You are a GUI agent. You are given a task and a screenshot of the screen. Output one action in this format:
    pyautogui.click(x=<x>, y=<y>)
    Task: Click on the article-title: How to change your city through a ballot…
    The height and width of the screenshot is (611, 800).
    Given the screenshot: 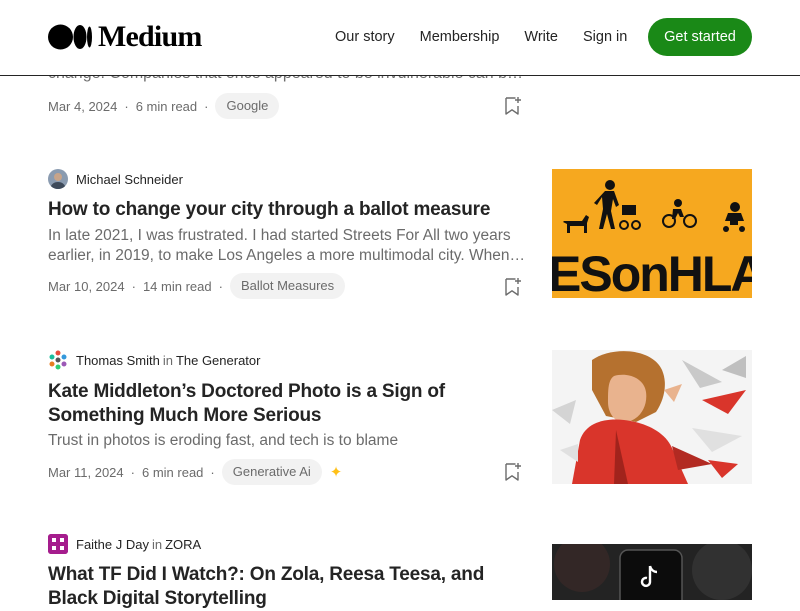 What is the action you would take?
    pyautogui.click(x=288, y=210)
    